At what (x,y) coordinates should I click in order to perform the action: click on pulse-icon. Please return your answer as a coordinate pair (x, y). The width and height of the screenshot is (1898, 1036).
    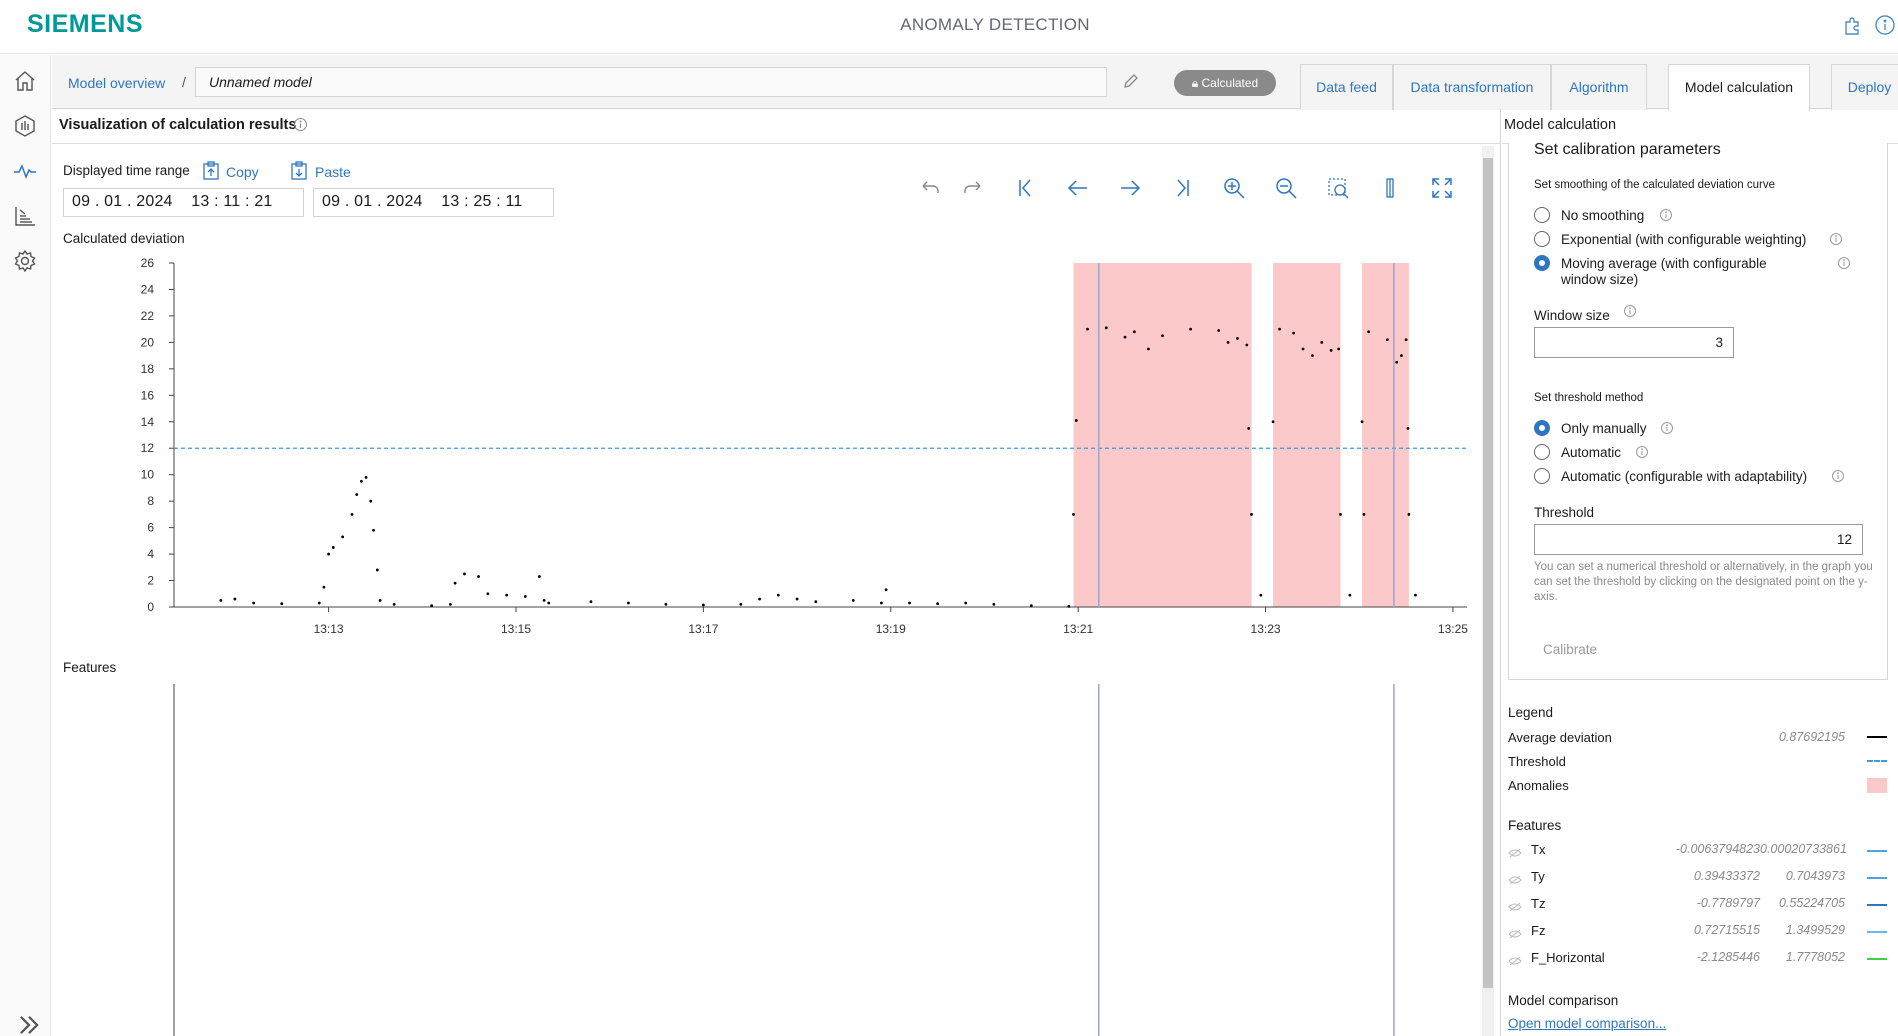
    Looking at the image, I should click on (25, 171).